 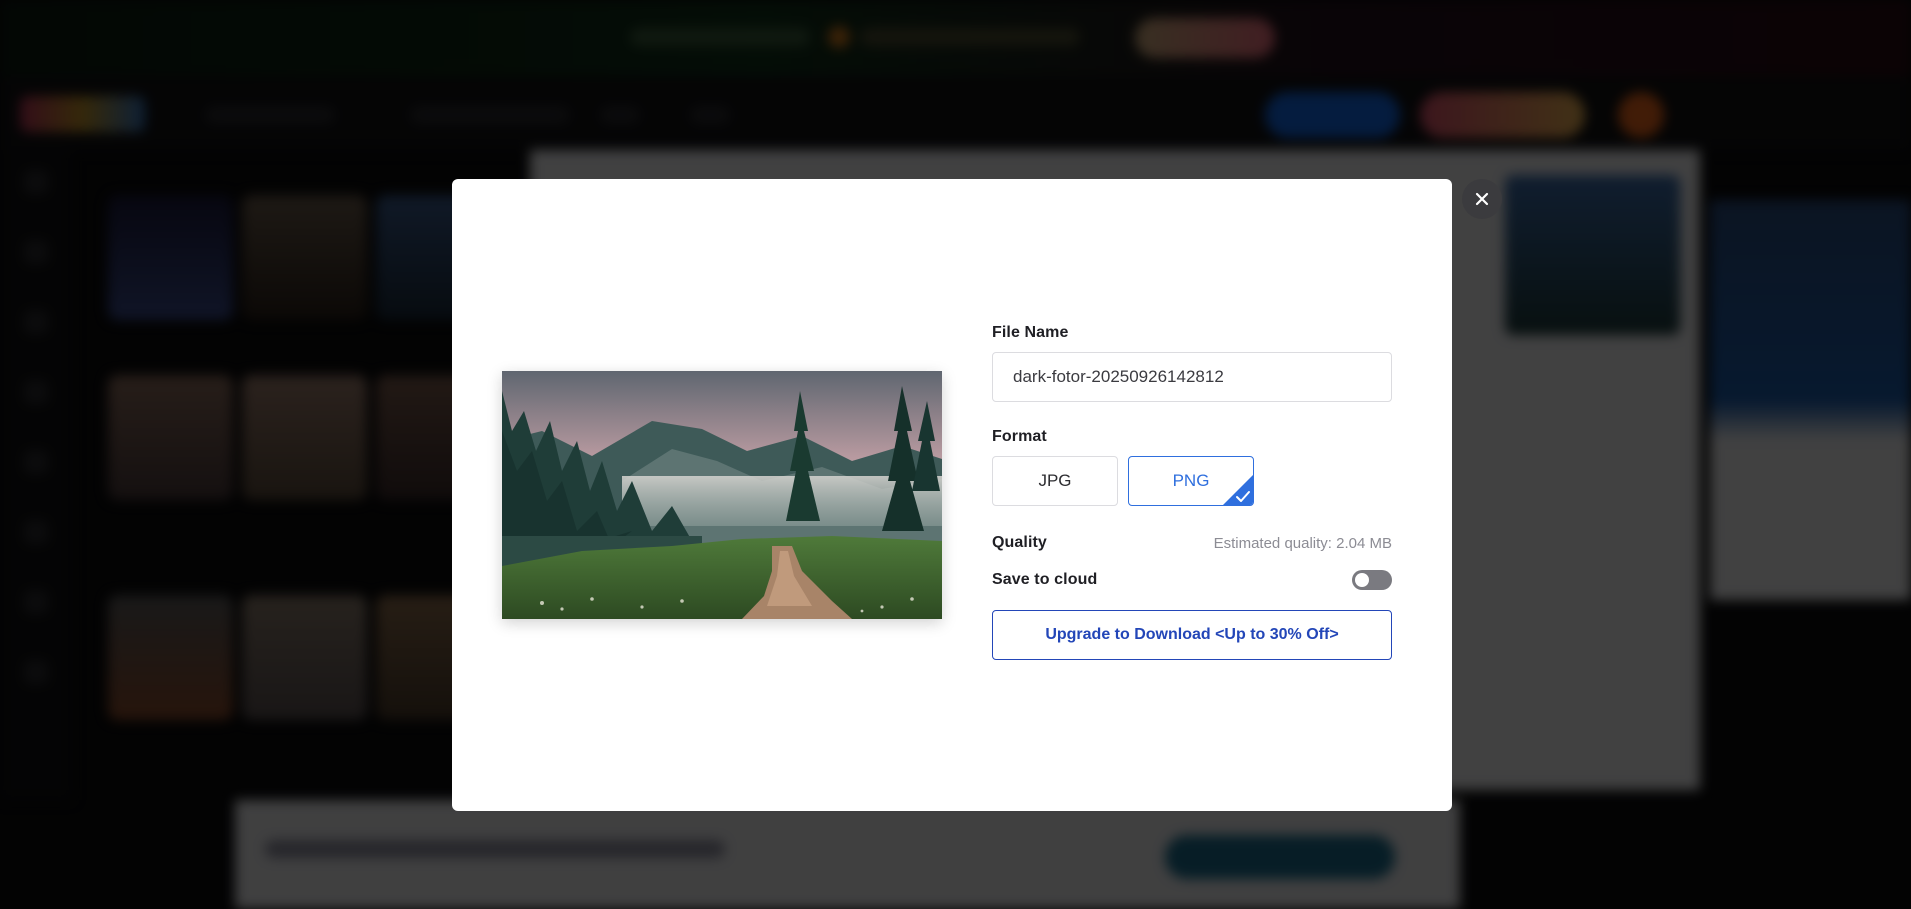 What do you see at coordinates (1030, 332) in the screenshot?
I see `file-name-label: File Name` at bounding box center [1030, 332].